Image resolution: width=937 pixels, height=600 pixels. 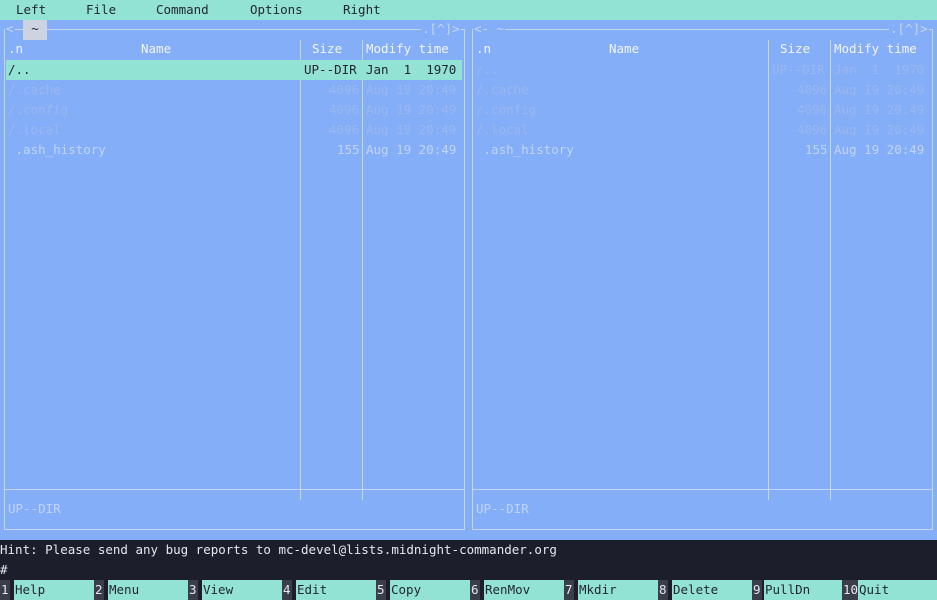 I want to click on fkey-label: RenMov, so click(x=524, y=590).